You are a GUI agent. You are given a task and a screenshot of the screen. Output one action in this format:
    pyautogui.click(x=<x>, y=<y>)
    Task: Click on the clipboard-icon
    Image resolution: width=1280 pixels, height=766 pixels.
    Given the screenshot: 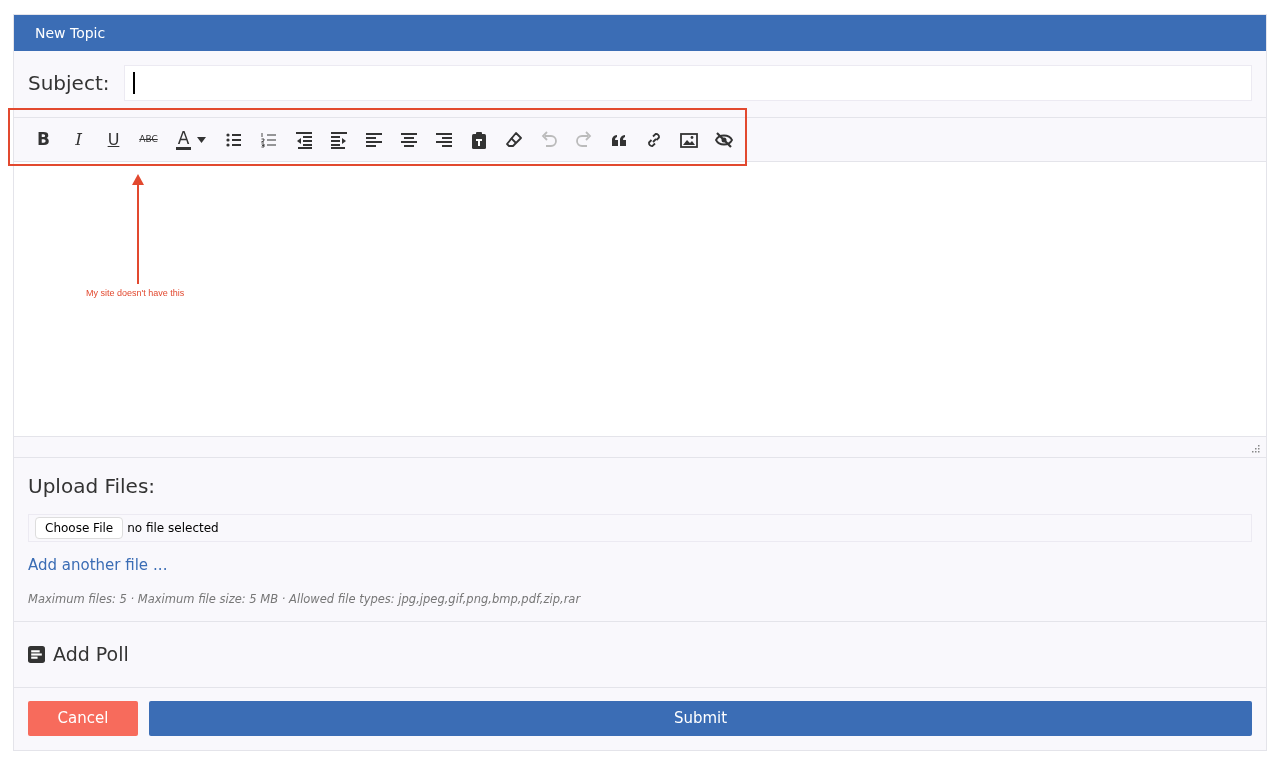 What is the action you would take?
    pyautogui.click(x=478, y=139)
    